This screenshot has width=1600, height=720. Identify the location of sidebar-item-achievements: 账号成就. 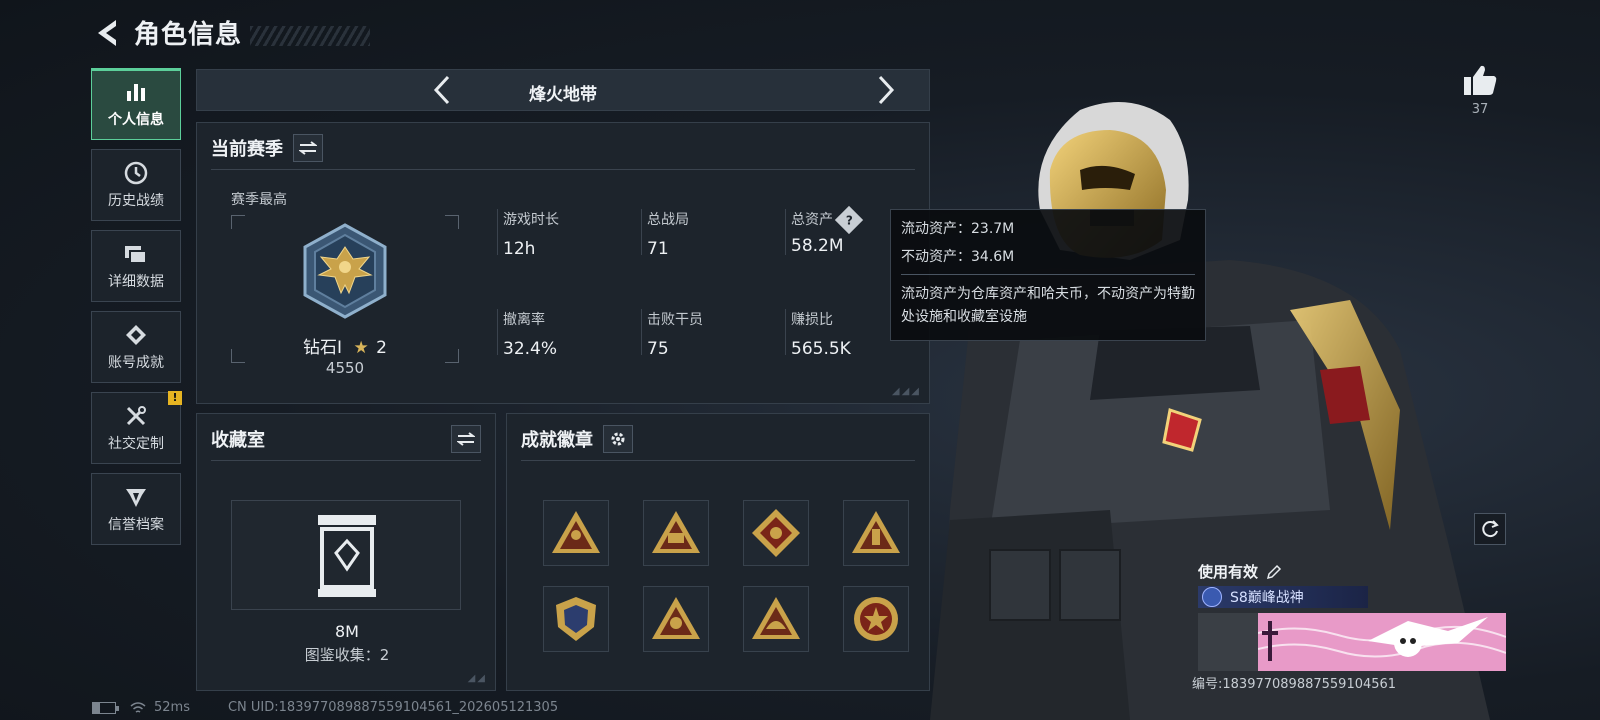
(136, 347).